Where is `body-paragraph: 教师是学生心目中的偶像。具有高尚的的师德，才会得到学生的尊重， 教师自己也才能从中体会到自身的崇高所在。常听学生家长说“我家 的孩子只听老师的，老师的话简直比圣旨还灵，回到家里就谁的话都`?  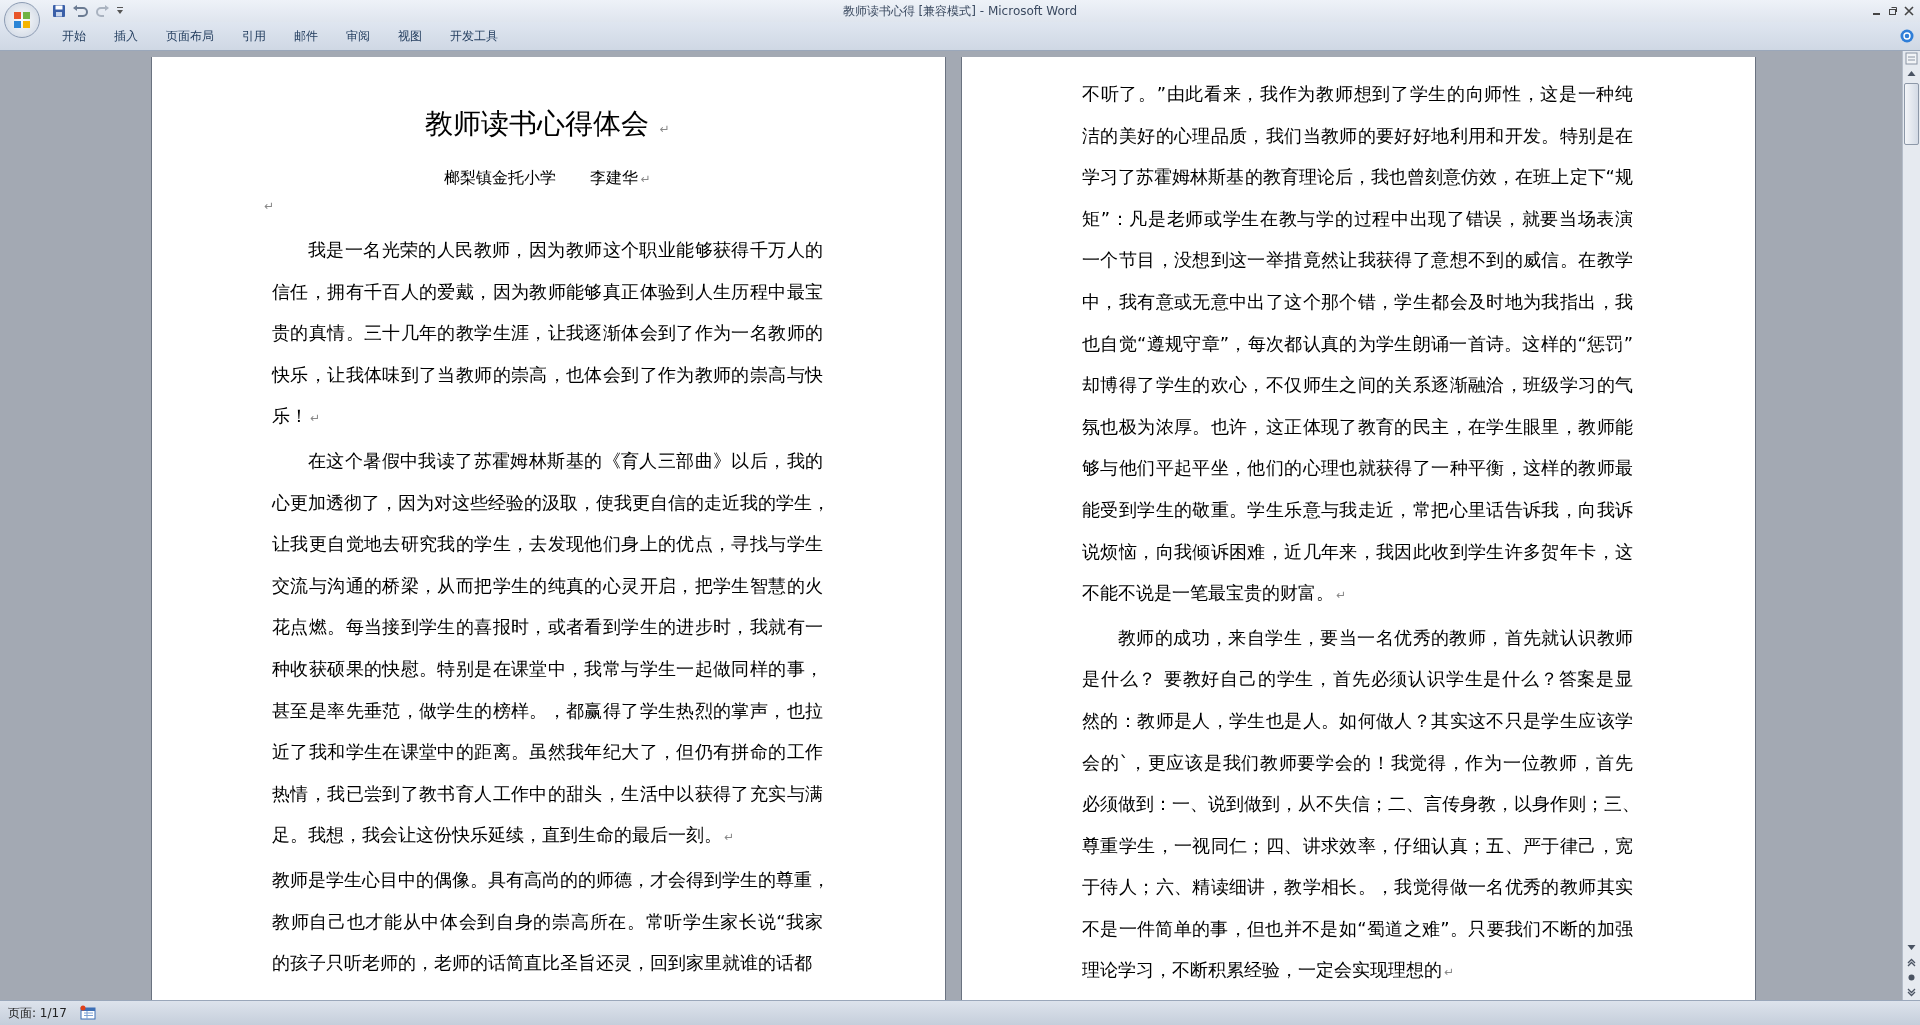
body-paragraph: 教师是学生心目中的偶像。具有高尚的的师德，才会得到学生的尊重， 教师自己也才能从中体会到自身的崇高所在。常听学生家长说“我家 的孩子只听老师的，老师的话简直比圣旨还灵，回到家里就谁的话都 is located at coordinates (547, 921).